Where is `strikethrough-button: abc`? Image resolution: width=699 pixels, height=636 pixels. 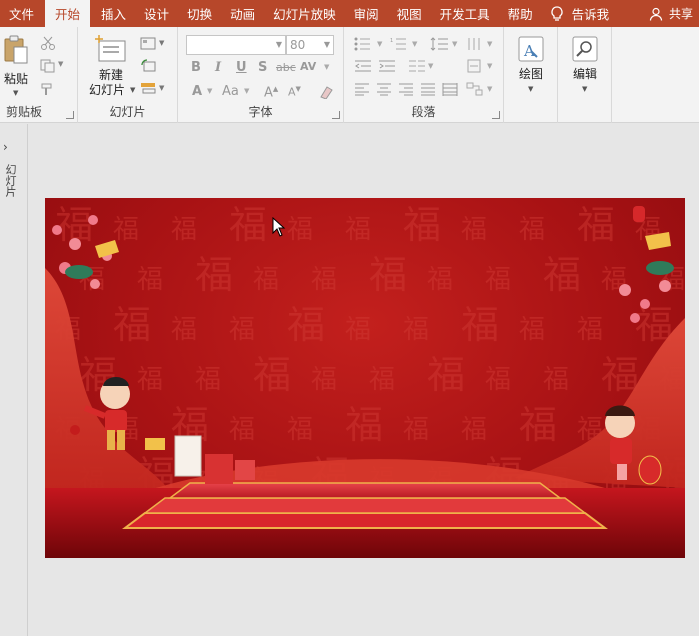
strikethrough-button: abc is located at coordinates (286, 67).